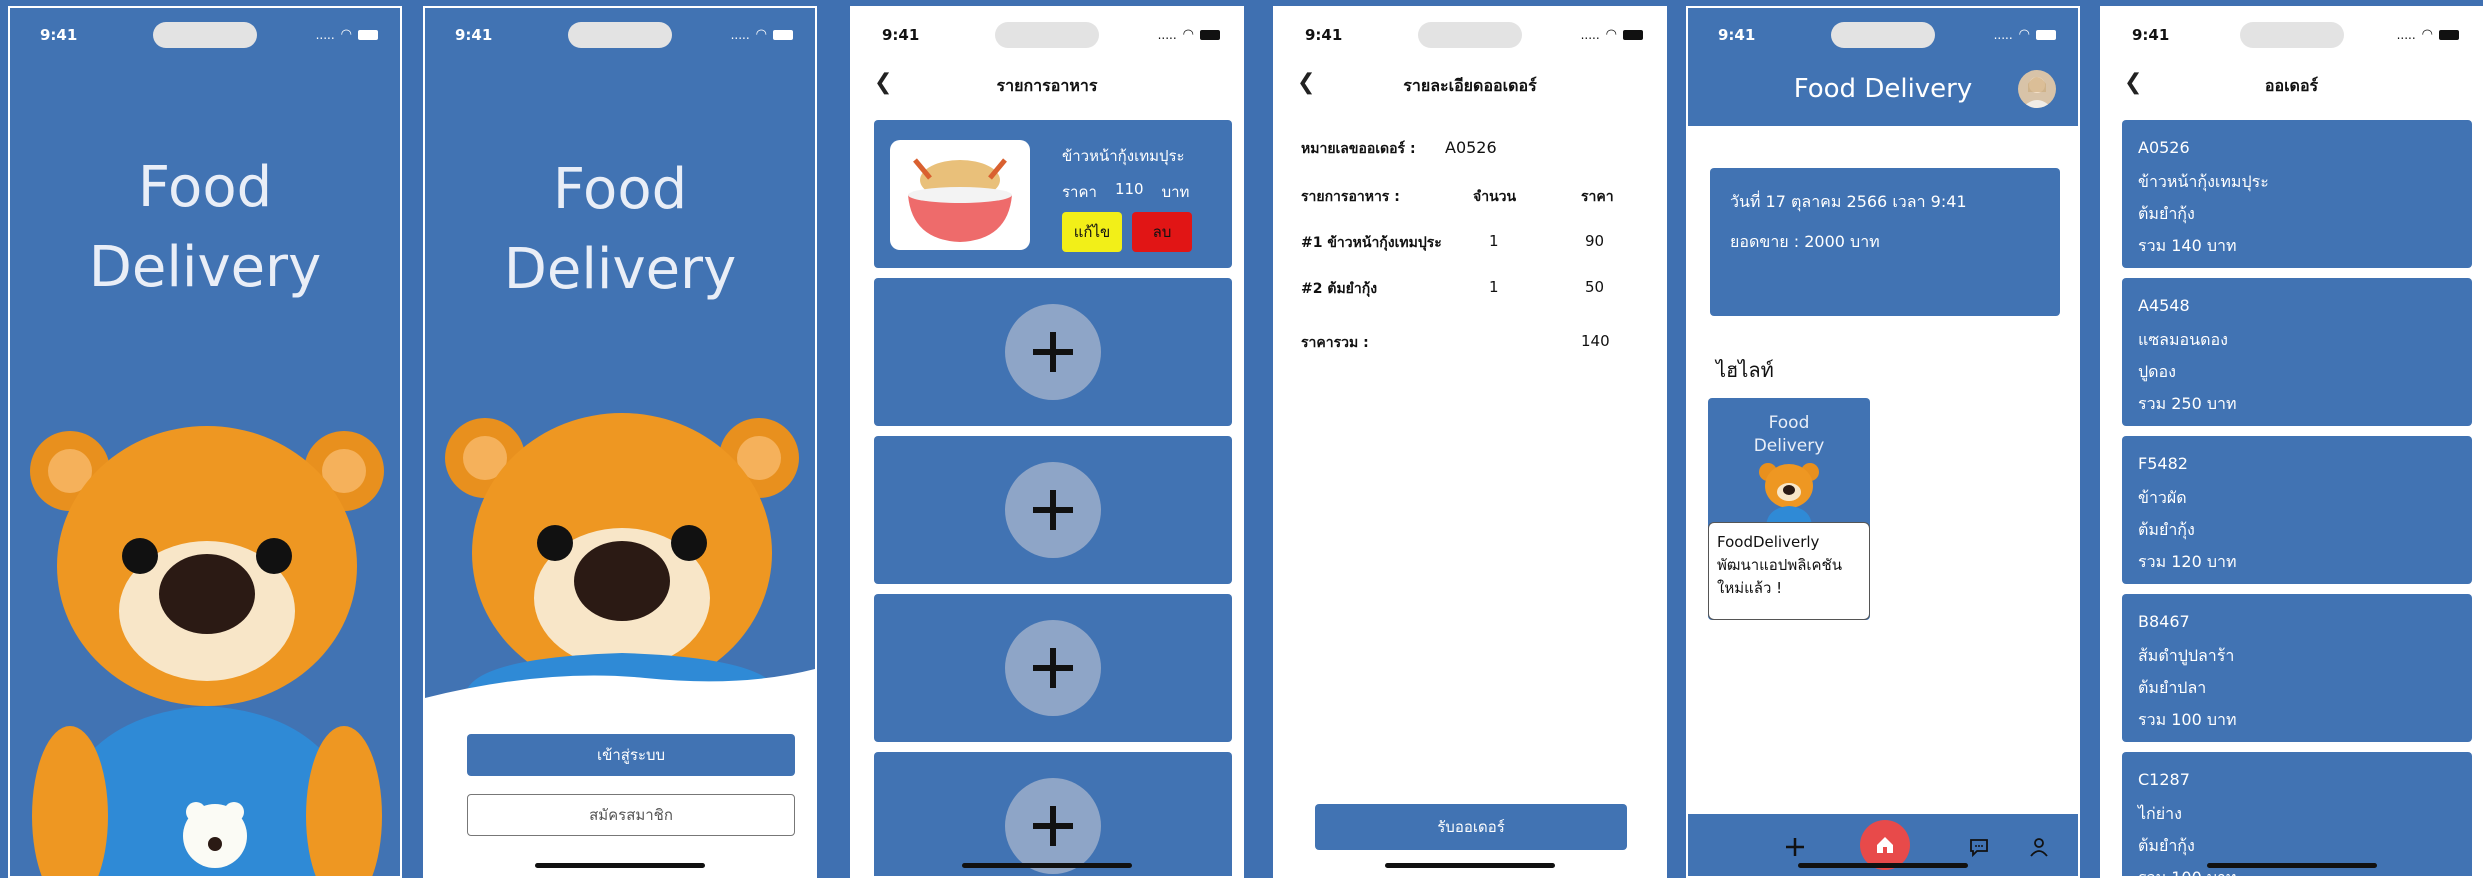 The width and height of the screenshot is (2483, 878). I want to click on qty-header: จำนวน, so click(1495, 197).